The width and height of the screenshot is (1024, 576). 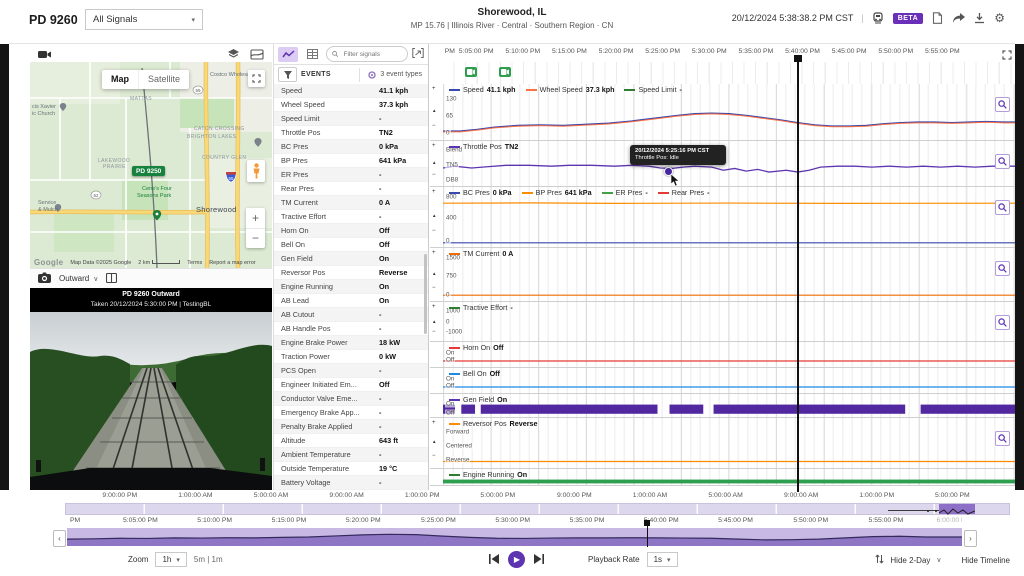 What do you see at coordinates (351, 357) in the screenshot?
I see `signal-row: Traction Power 0 kW` at bounding box center [351, 357].